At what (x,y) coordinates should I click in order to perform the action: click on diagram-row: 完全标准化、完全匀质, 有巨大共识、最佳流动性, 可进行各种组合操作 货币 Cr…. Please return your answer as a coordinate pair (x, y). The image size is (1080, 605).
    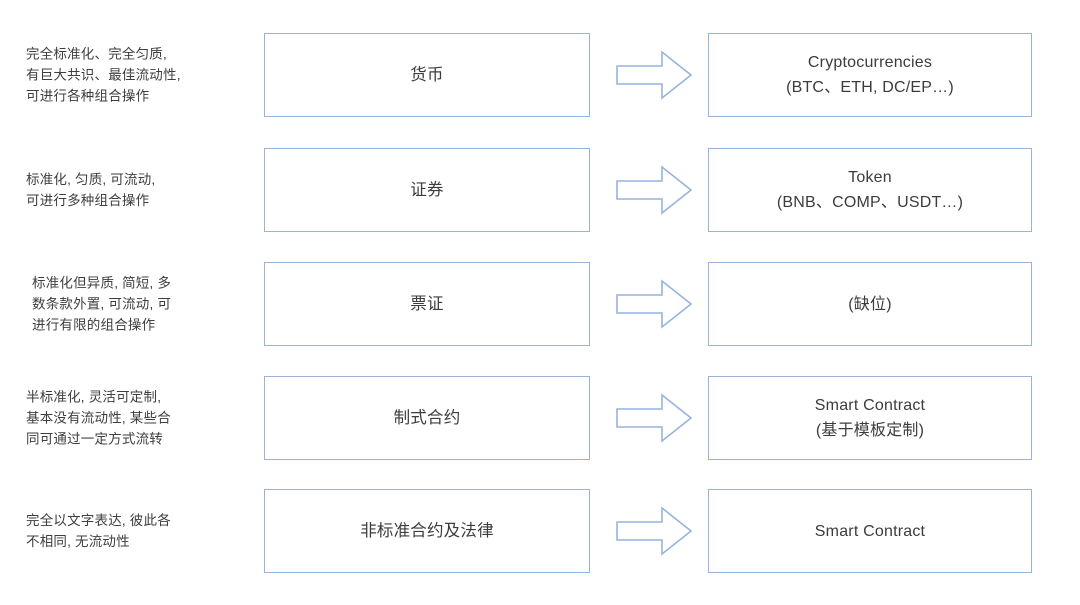
    Looking at the image, I should click on (540, 75).